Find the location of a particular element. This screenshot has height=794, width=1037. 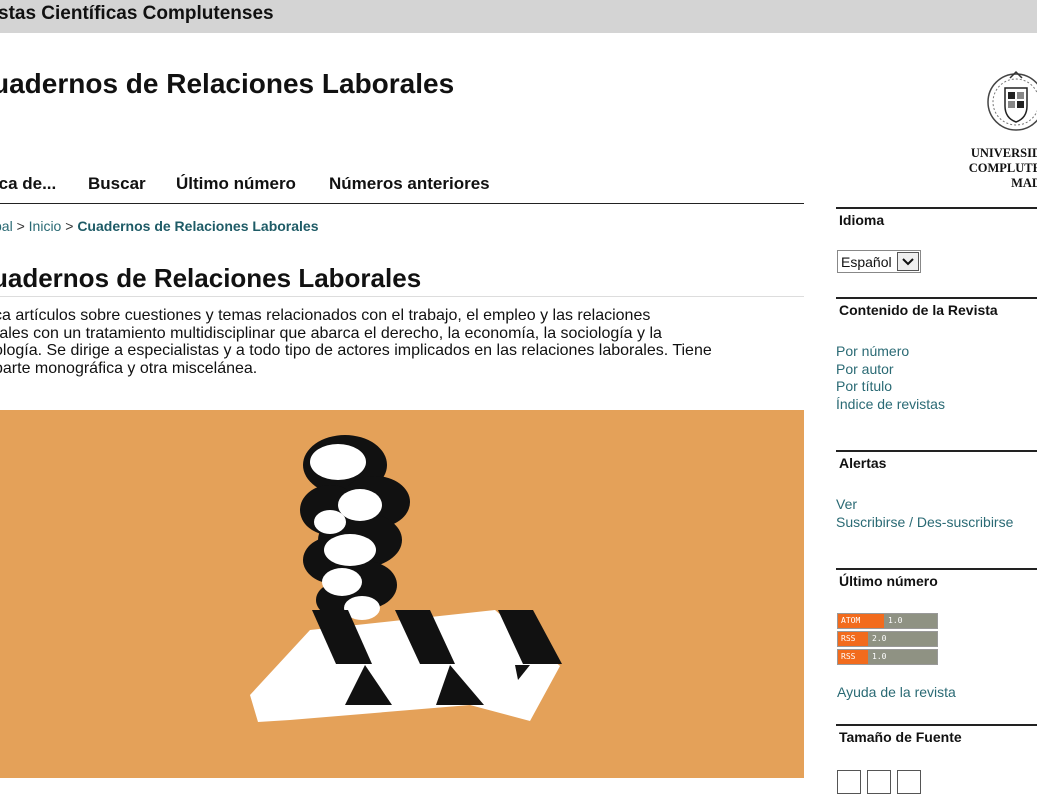

factory-smoke-illustration is located at coordinates (406, 578).